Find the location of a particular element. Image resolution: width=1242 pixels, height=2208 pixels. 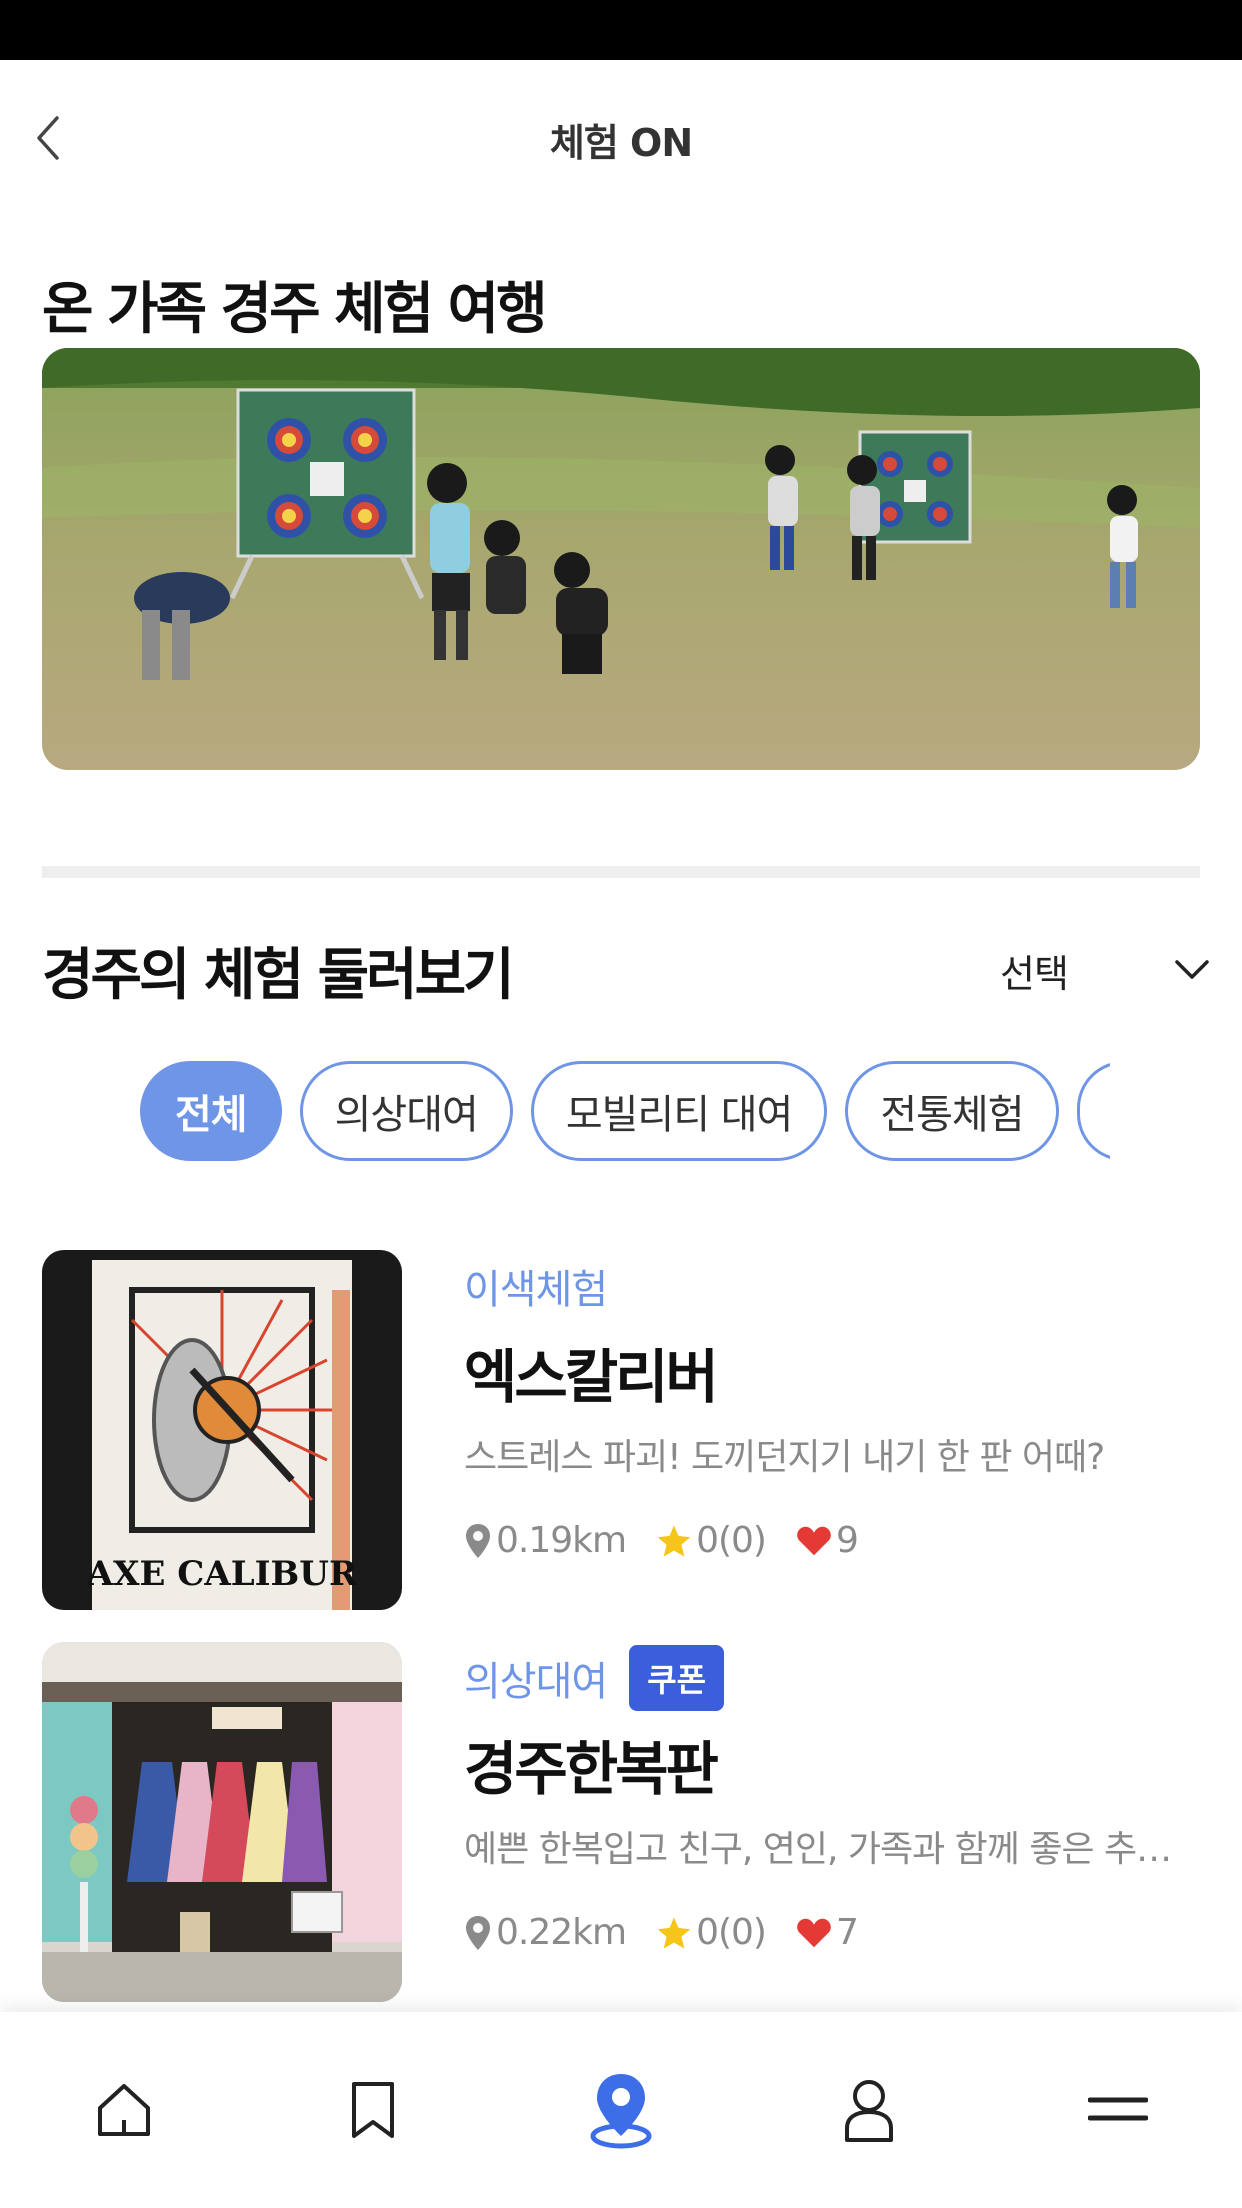

chip-all: 전체 is located at coordinates (211, 1111).